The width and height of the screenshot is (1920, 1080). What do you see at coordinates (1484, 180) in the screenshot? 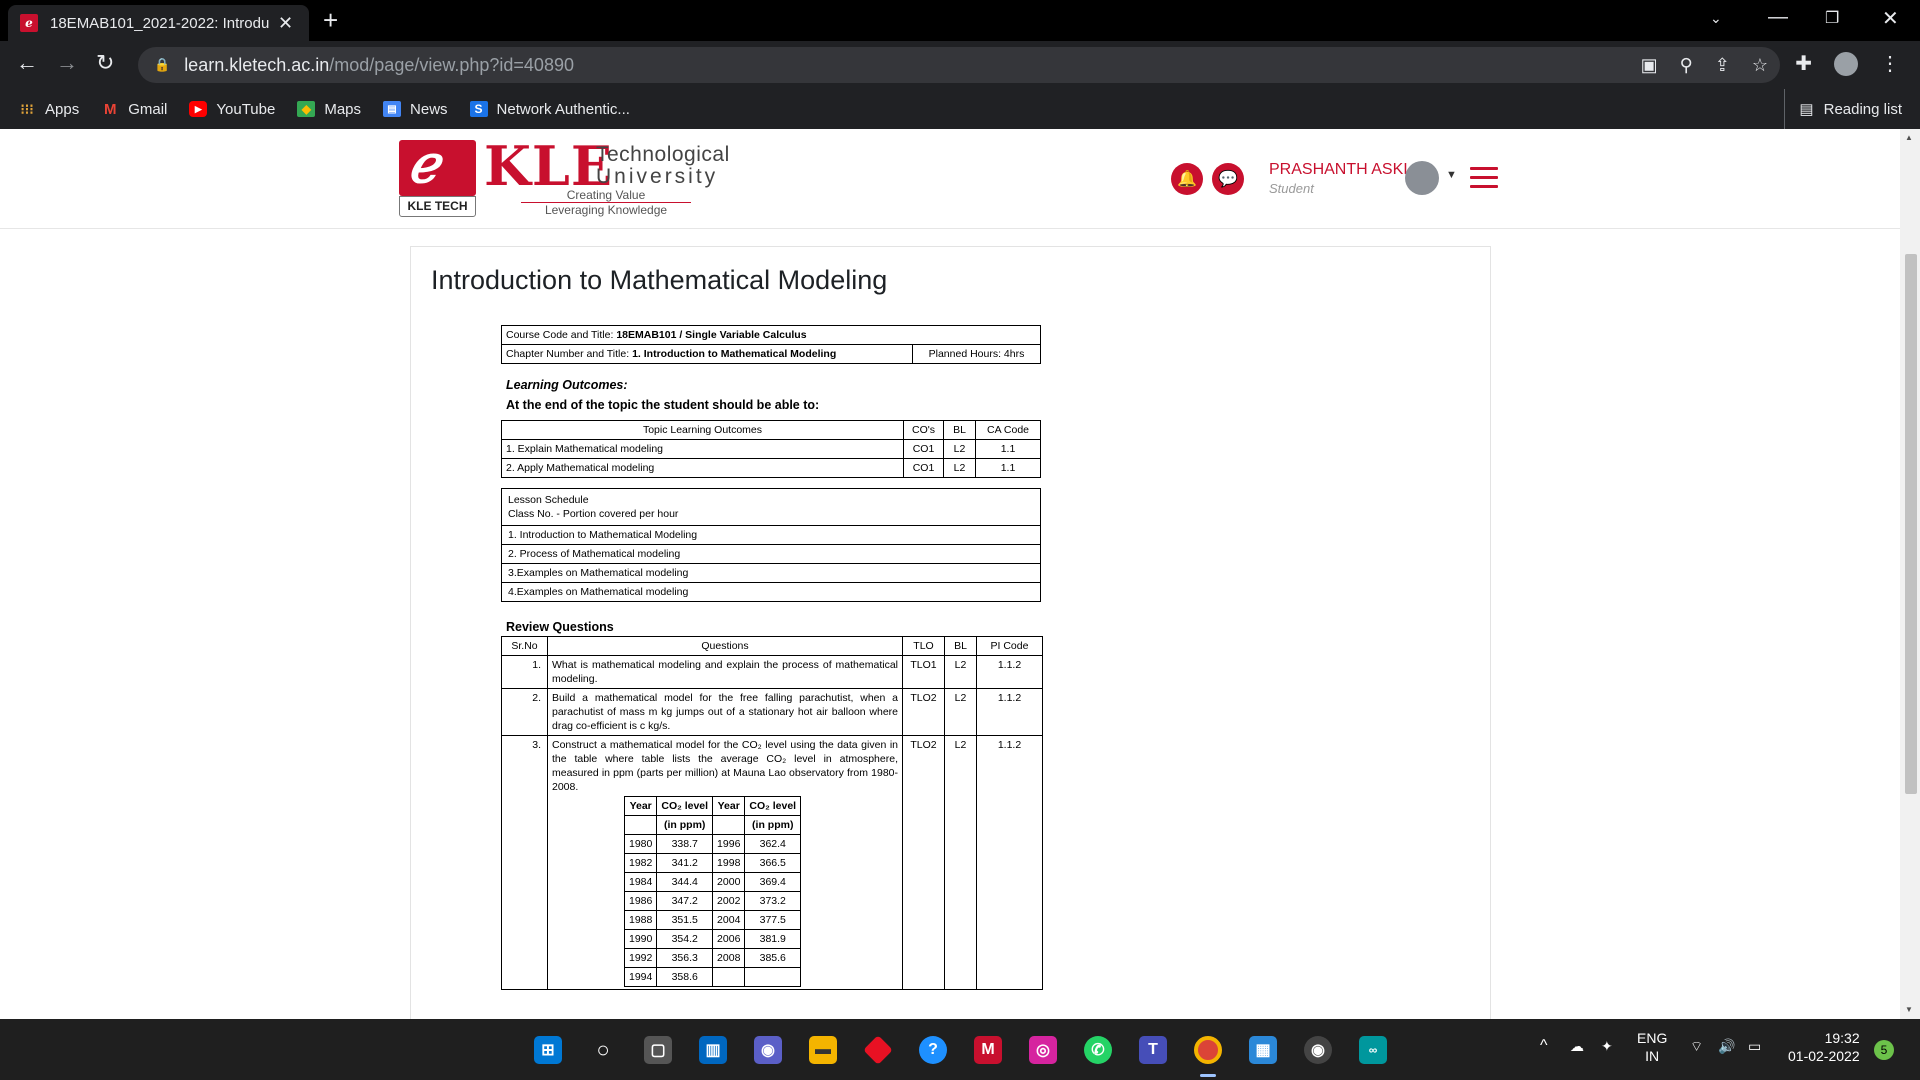
I see `hamburger-menu-icon` at bounding box center [1484, 180].